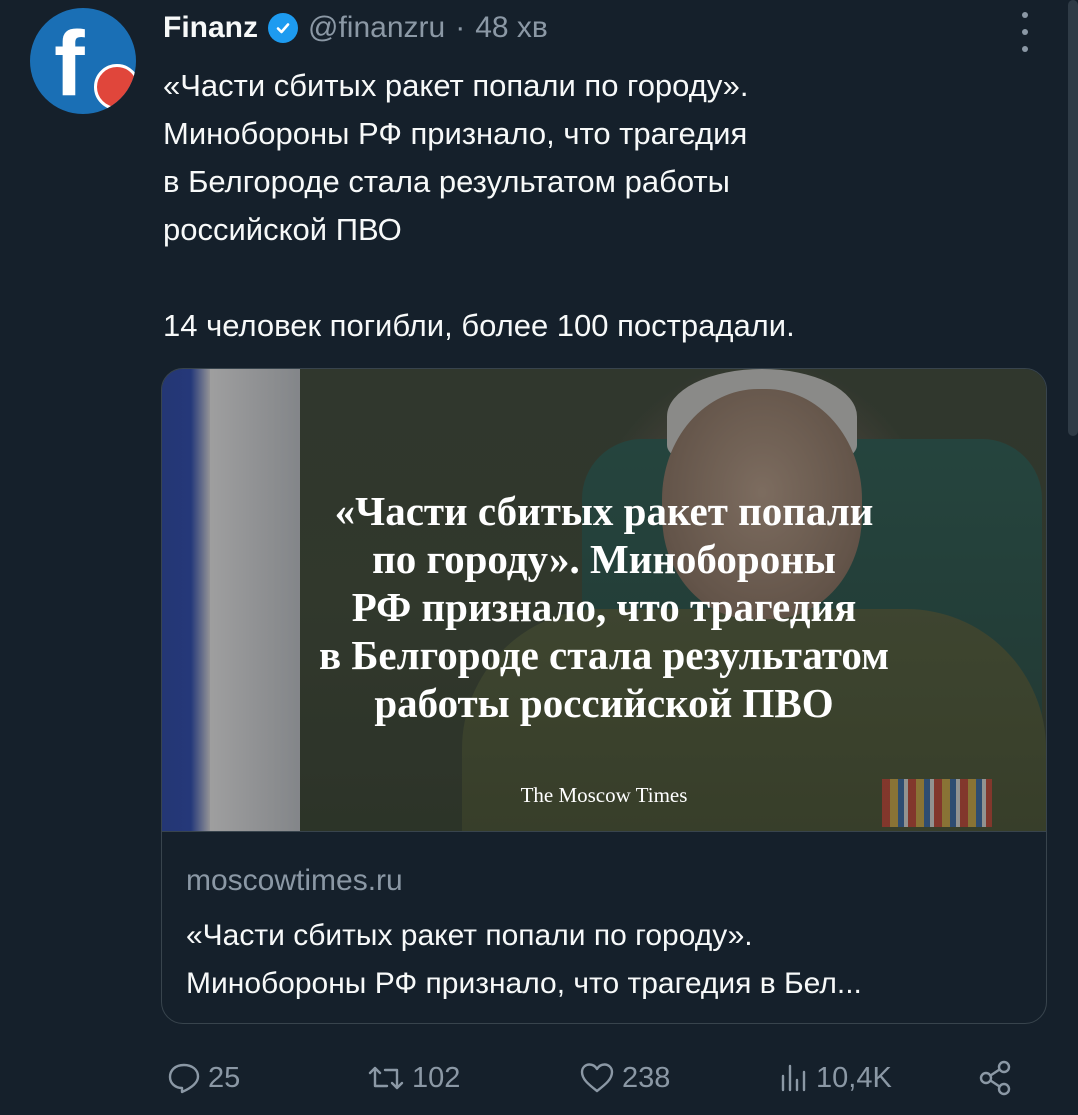 The width and height of the screenshot is (1078, 1115). Describe the element at coordinates (115, 87) in the screenshot. I see `avatar-dot` at that location.